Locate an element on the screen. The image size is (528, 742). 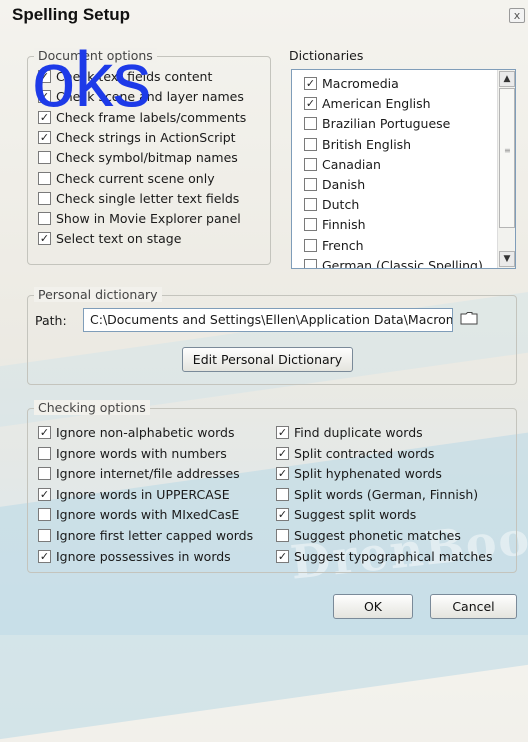
checking-option-label: Suggest typographical matches is located at coordinates (393, 556).